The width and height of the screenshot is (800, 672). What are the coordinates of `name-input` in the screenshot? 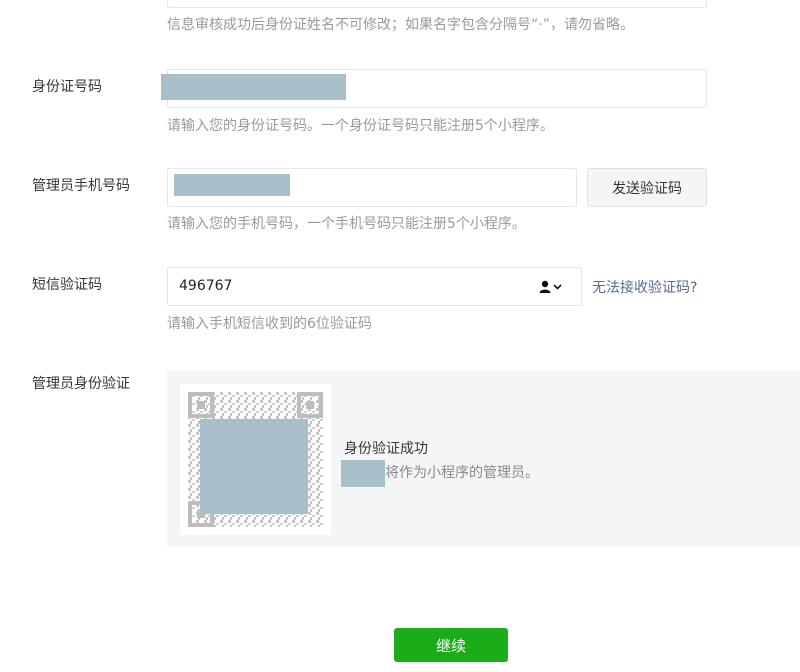 It's located at (437, 4).